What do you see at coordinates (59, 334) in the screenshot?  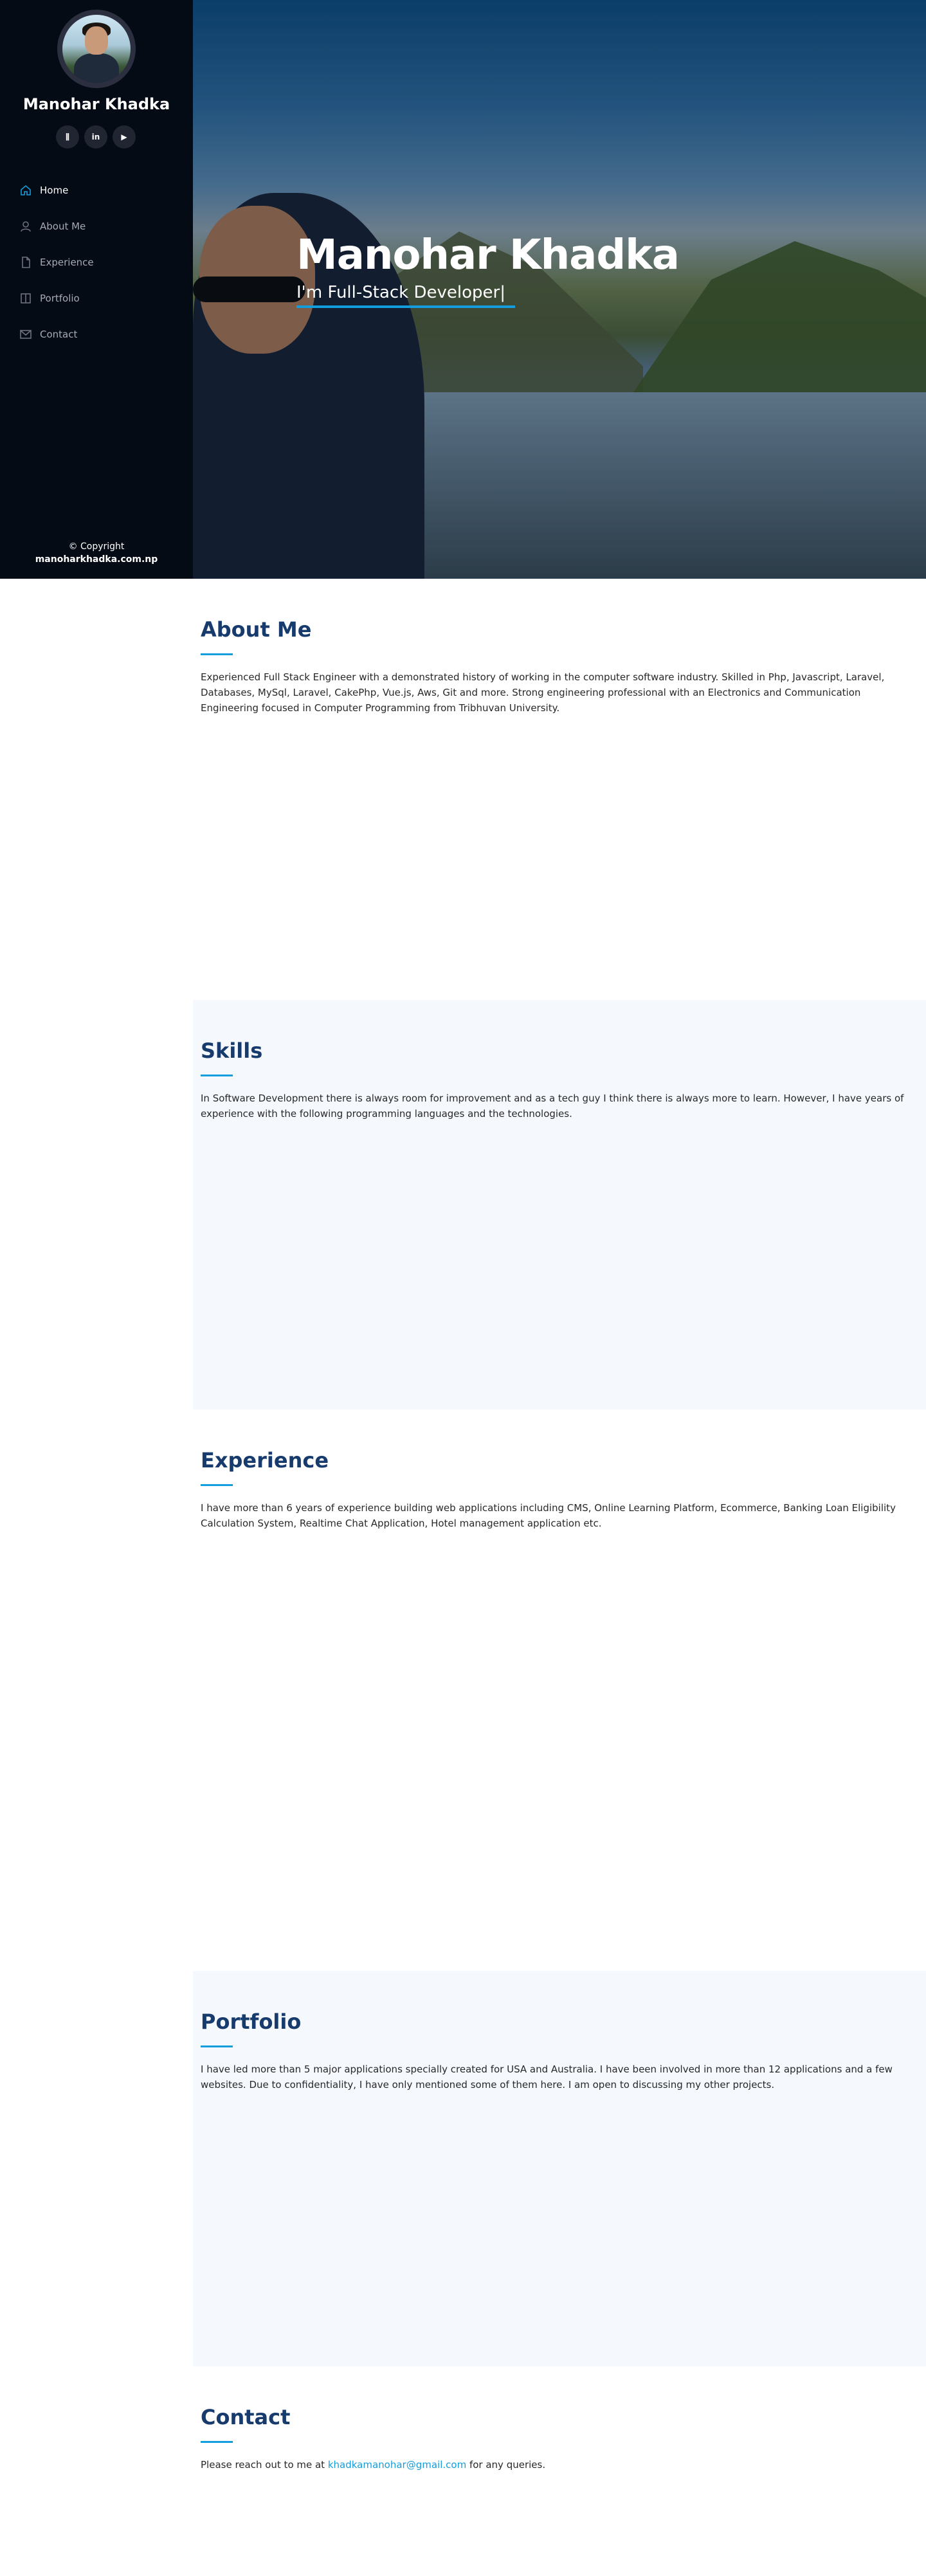 I see `nav-item-label: Contact` at bounding box center [59, 334].